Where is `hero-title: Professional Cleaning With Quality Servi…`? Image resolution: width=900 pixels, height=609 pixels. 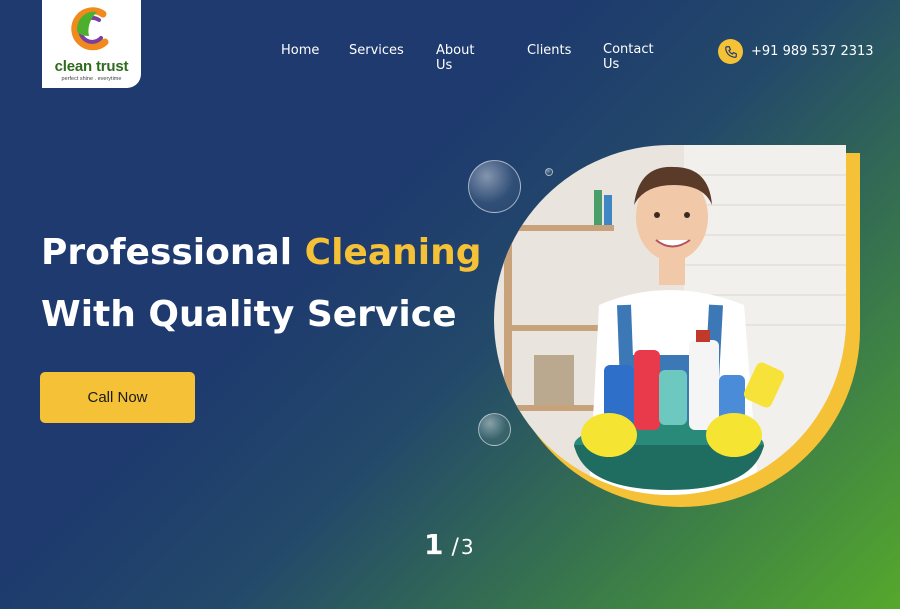
hero-title: Professional Cleaning With Quality Servi… is located at coordinates (261, 284).